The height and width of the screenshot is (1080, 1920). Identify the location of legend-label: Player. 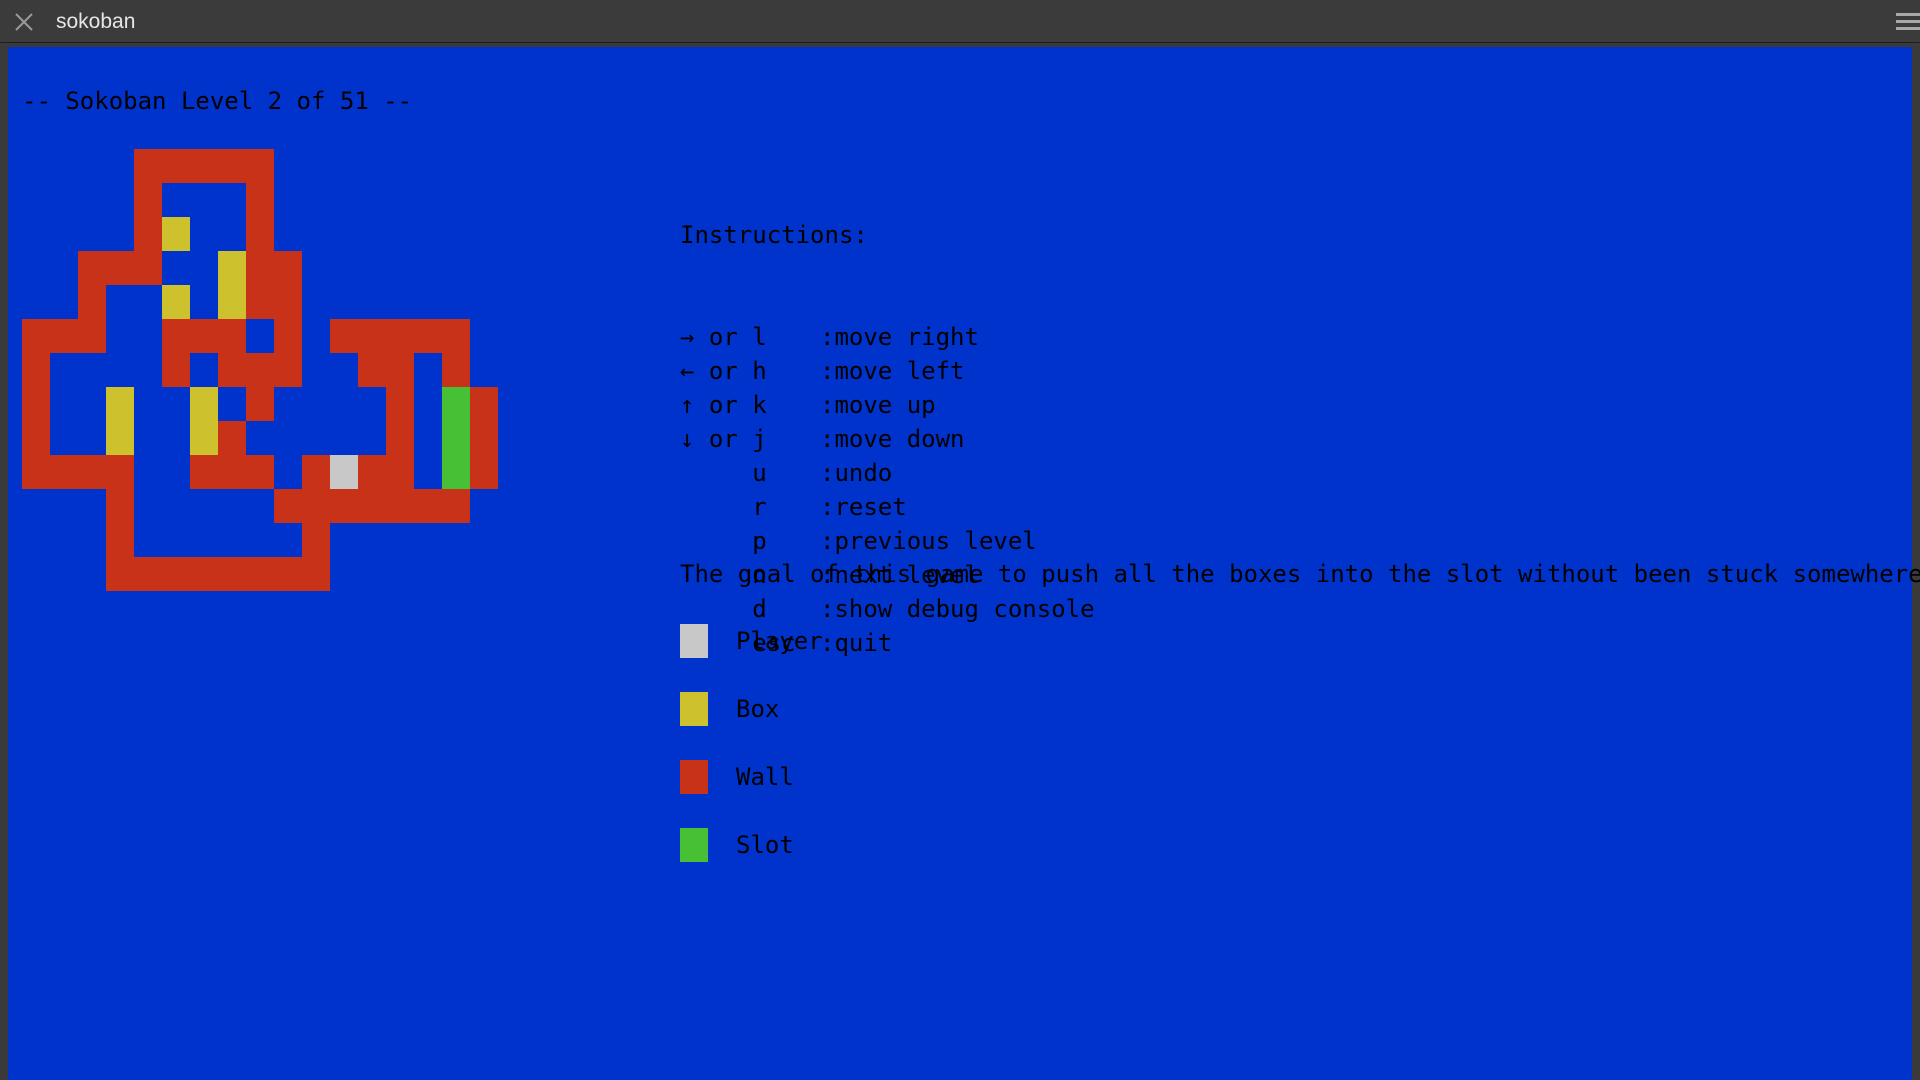
(779, 641).